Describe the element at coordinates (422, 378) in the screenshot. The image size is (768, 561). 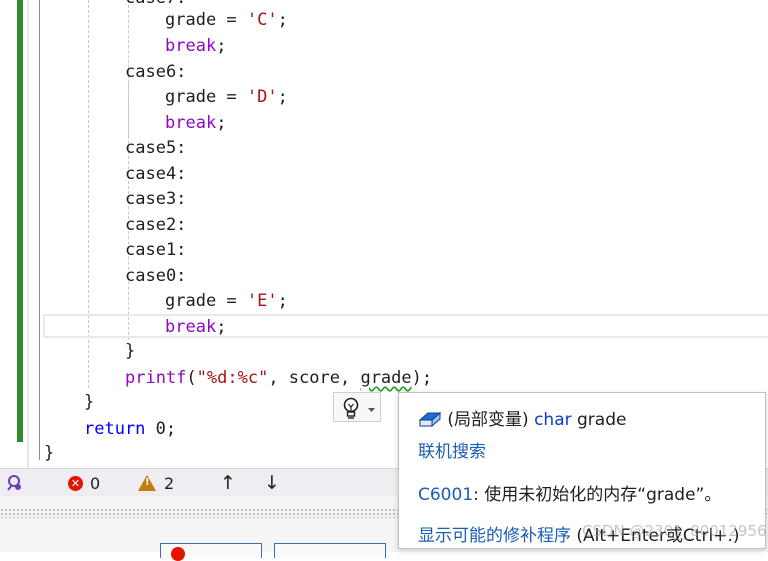
I see `code-token: );` at that location.